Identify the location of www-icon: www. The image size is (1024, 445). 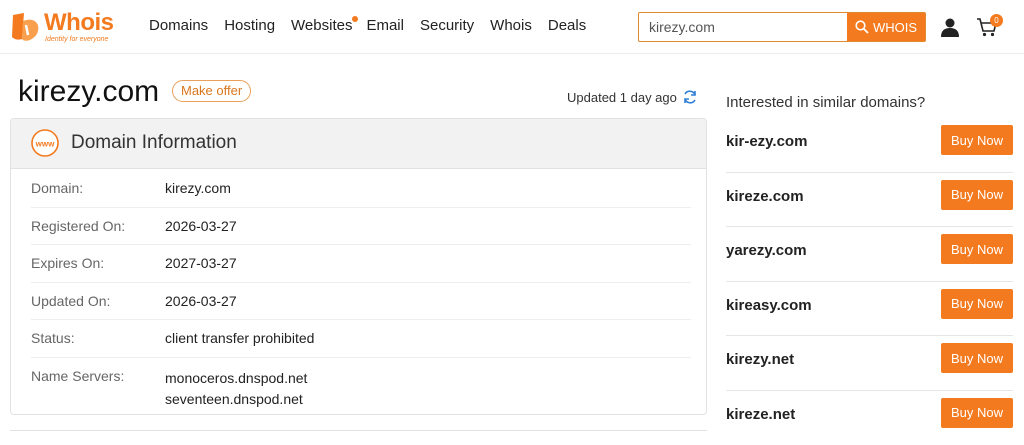
(45, 143).